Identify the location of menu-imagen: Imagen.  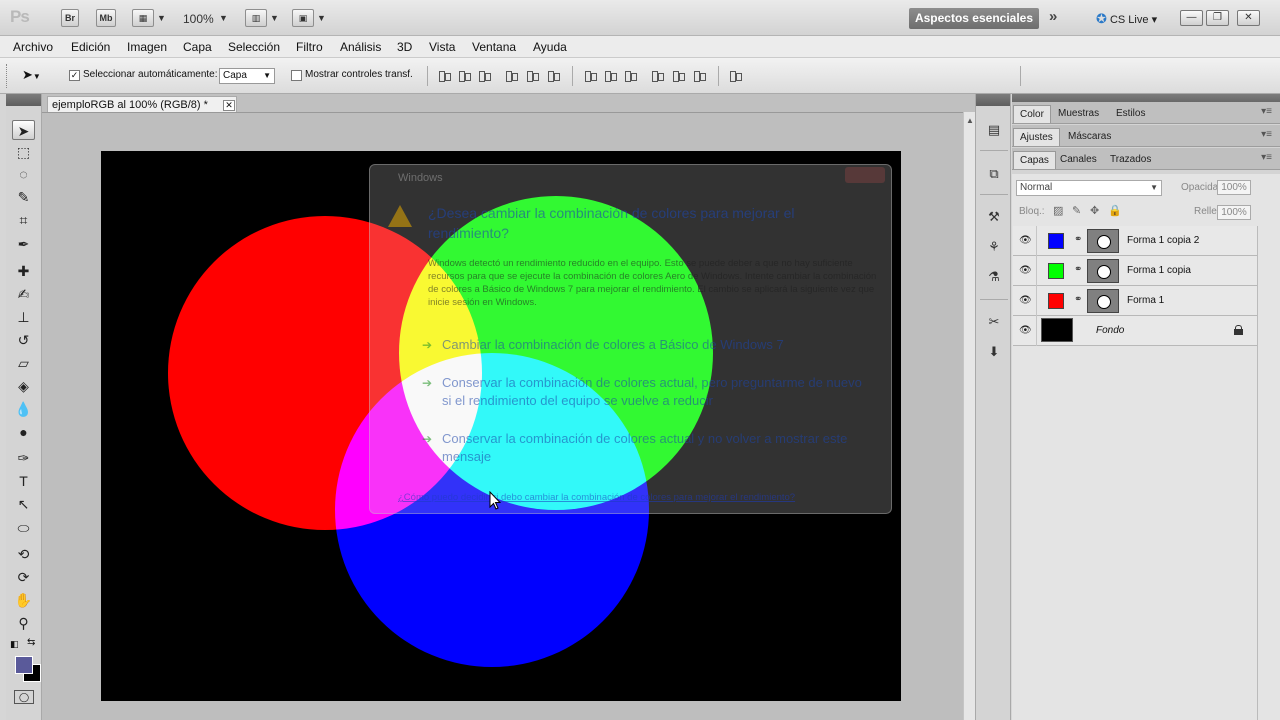
(147, 47).